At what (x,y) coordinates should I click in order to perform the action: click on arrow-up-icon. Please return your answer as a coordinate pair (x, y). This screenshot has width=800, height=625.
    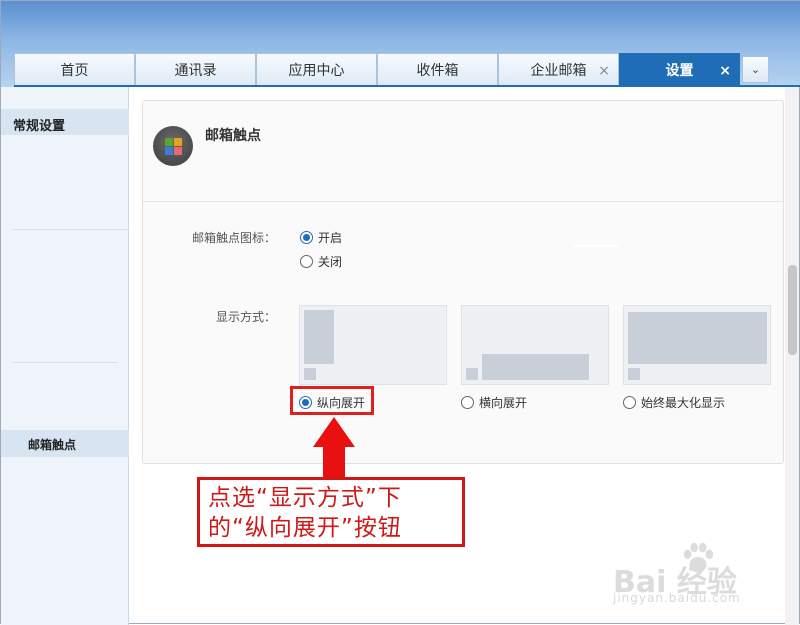
    Looking at the image, I should click on (334, 432).